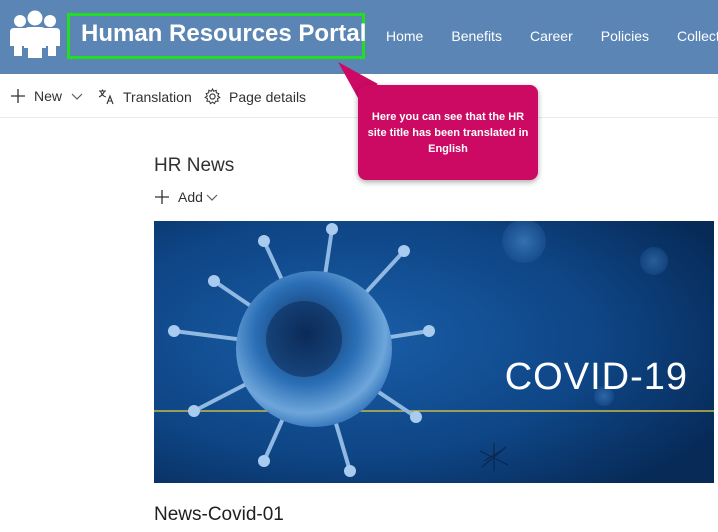 The width and height of the screenshot is (718, 532). Describe the element at coordinates (551, 36) in the screenshot. I see `nav-item-career: Career` at that location.